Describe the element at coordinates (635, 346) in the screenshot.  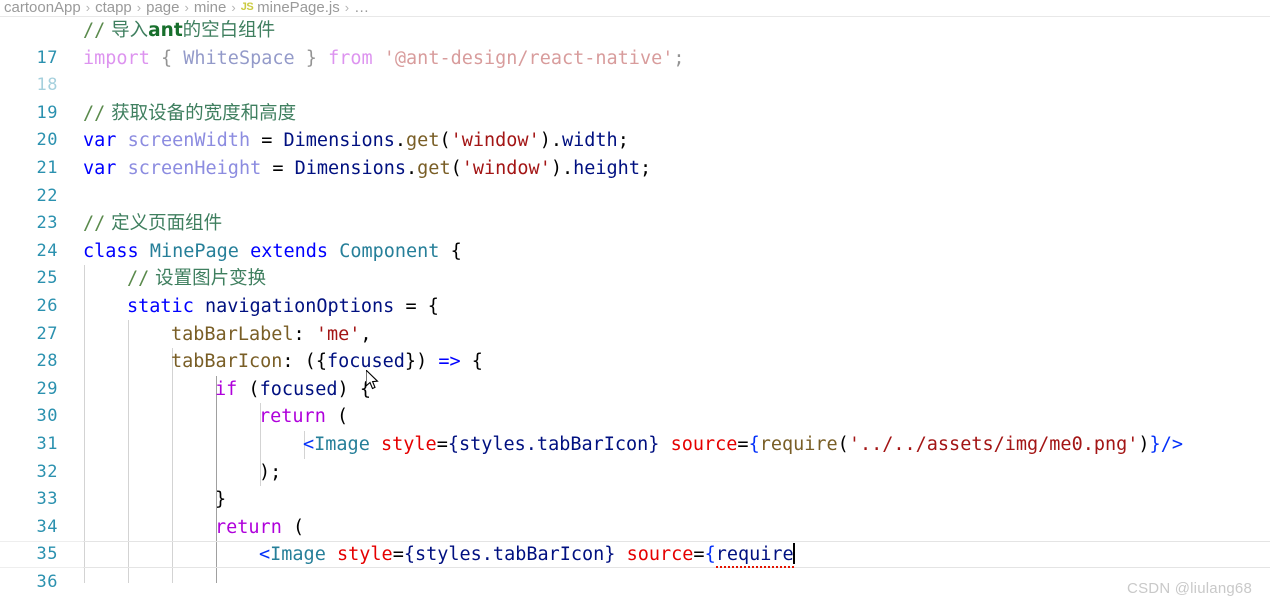
I see `code-line-28: 28 tabBarLabel: 'me',` at that location.